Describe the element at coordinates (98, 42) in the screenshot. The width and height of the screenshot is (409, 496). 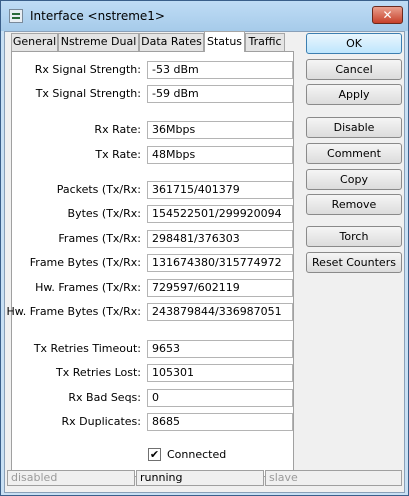
I see `tab-nstreme-dual: Nstreme Dual` at that location.